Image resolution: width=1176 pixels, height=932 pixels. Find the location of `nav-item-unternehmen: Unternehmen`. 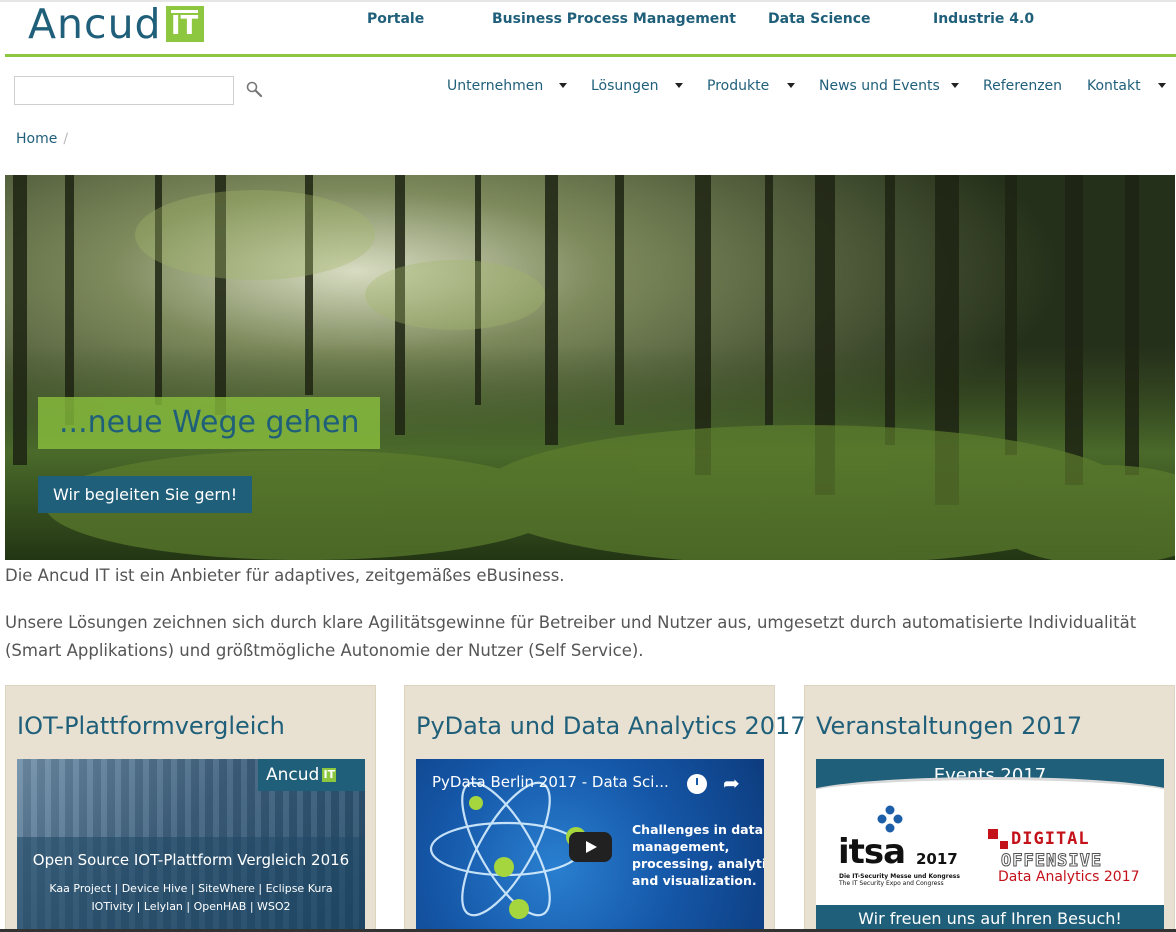

nav-item-unternehmen: Unternehmen is located at coordinates (495, 86).